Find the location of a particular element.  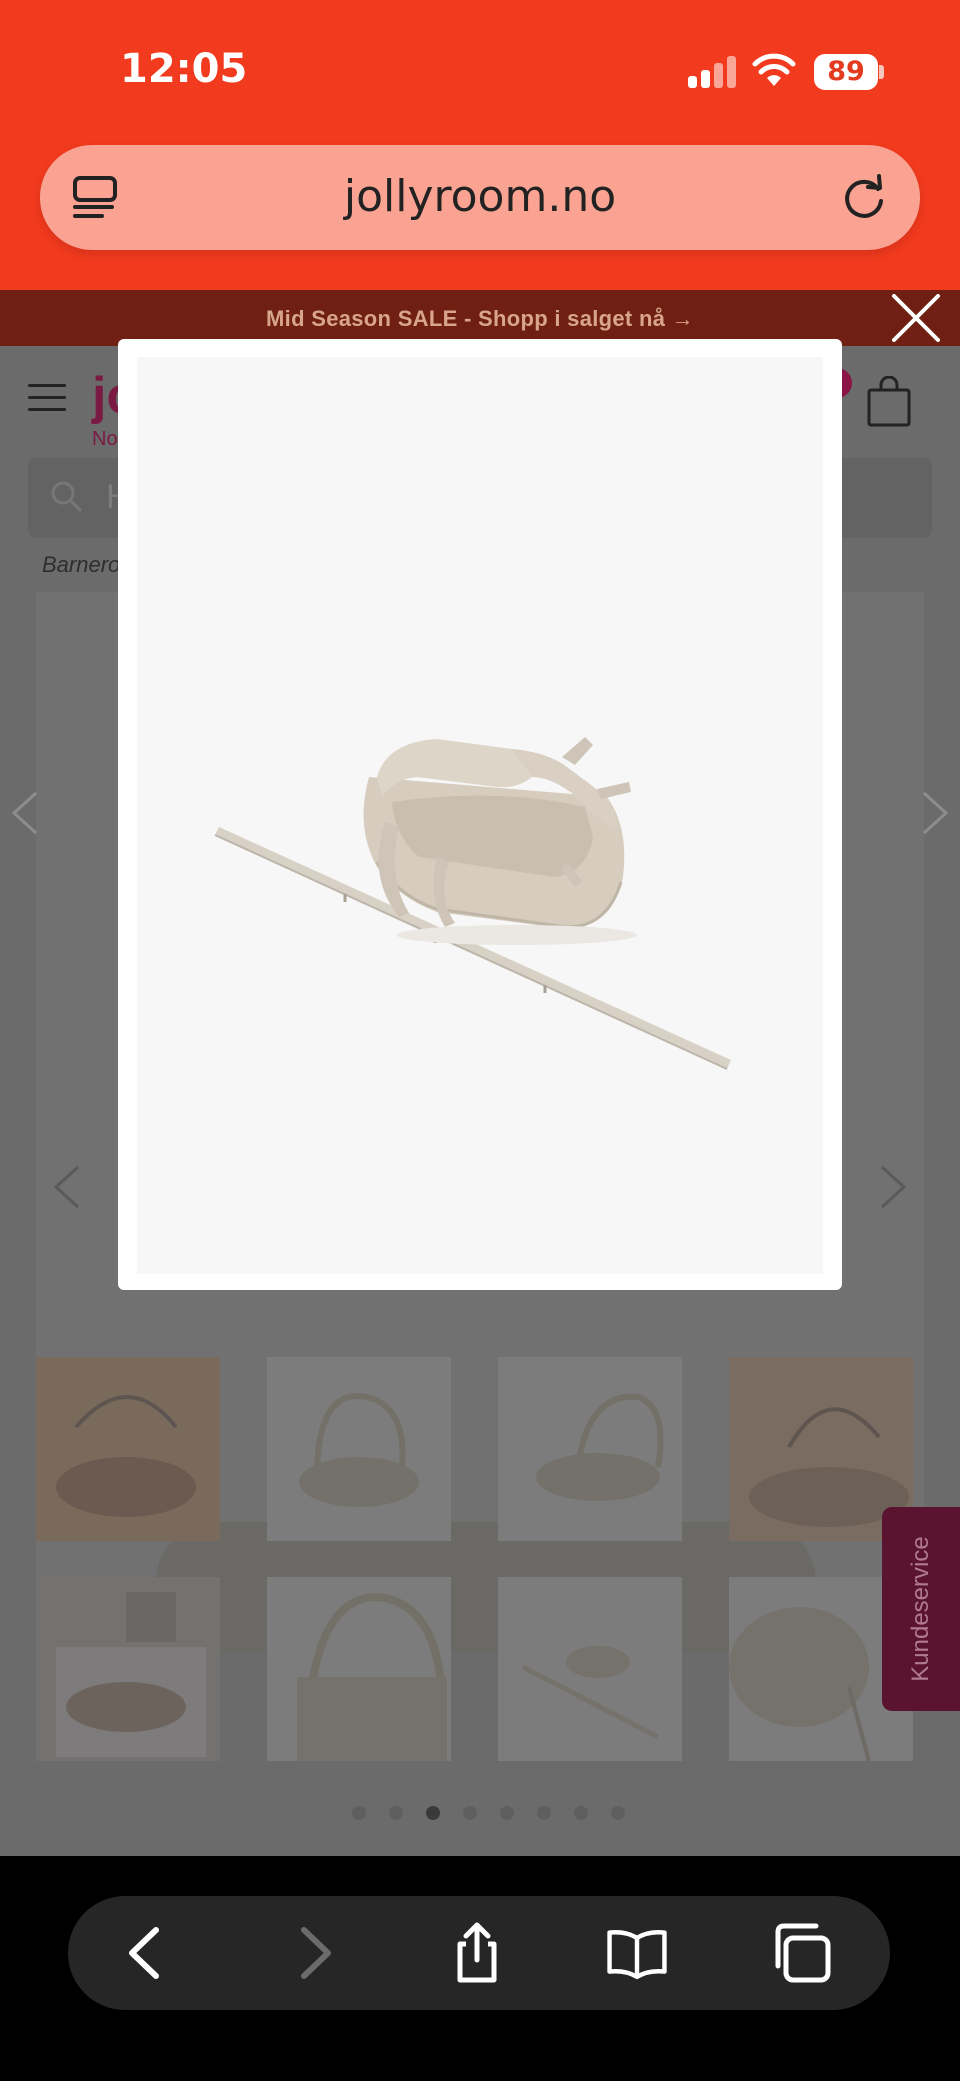

menu-icon is located at coordinates (47, 399).